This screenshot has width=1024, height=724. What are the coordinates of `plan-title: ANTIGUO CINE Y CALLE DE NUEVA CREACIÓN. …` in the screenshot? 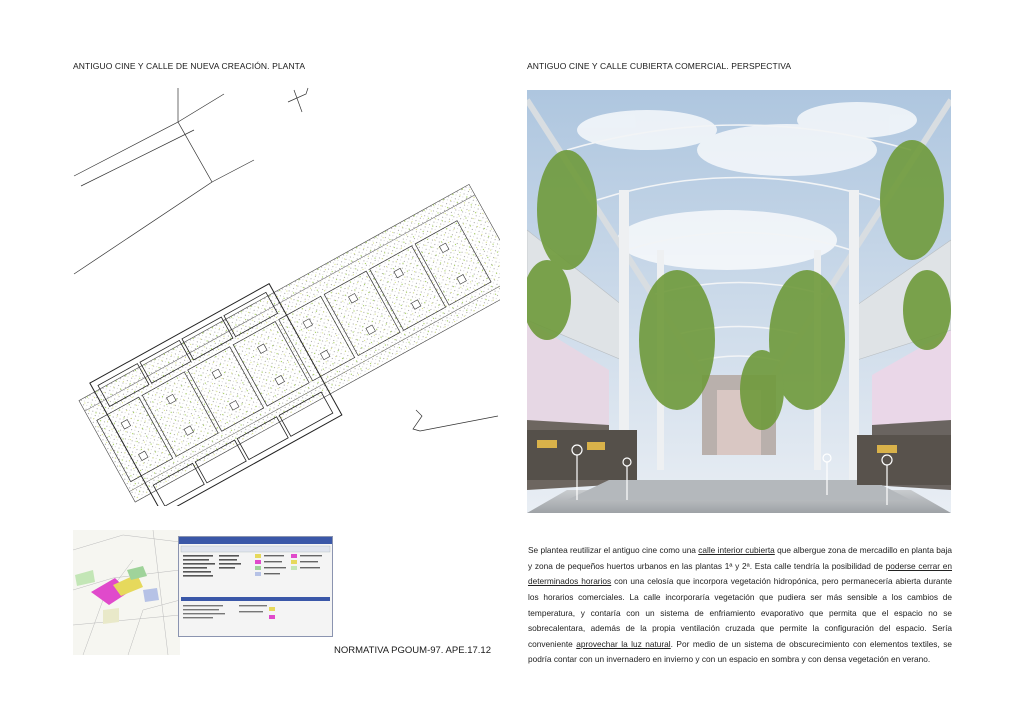 It's located at (189, 66).